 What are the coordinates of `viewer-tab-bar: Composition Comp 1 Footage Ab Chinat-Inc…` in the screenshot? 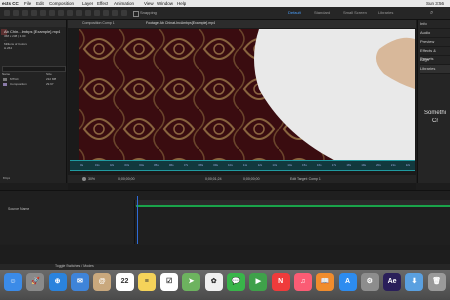 It's located at (242, 24).